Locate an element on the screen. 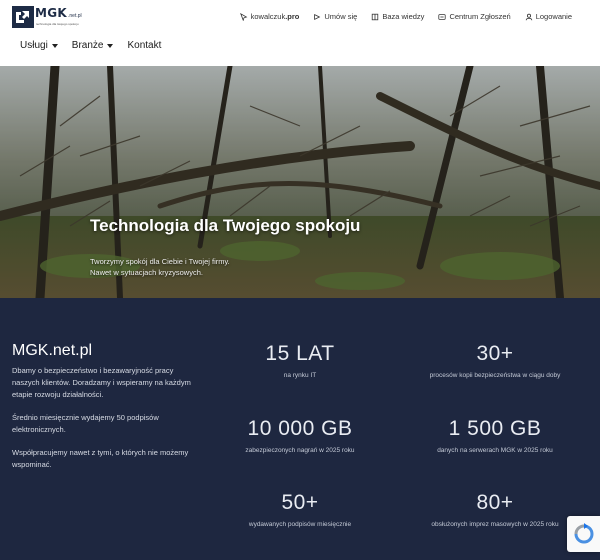 This screenshot has height=560, width=600. stat-label: danych na serwerach MGK w 2025 roku is located at coordinates (495, 450).